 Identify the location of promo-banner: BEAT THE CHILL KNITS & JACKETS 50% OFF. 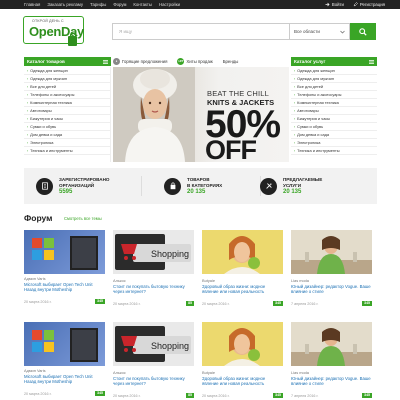
(201, 114).